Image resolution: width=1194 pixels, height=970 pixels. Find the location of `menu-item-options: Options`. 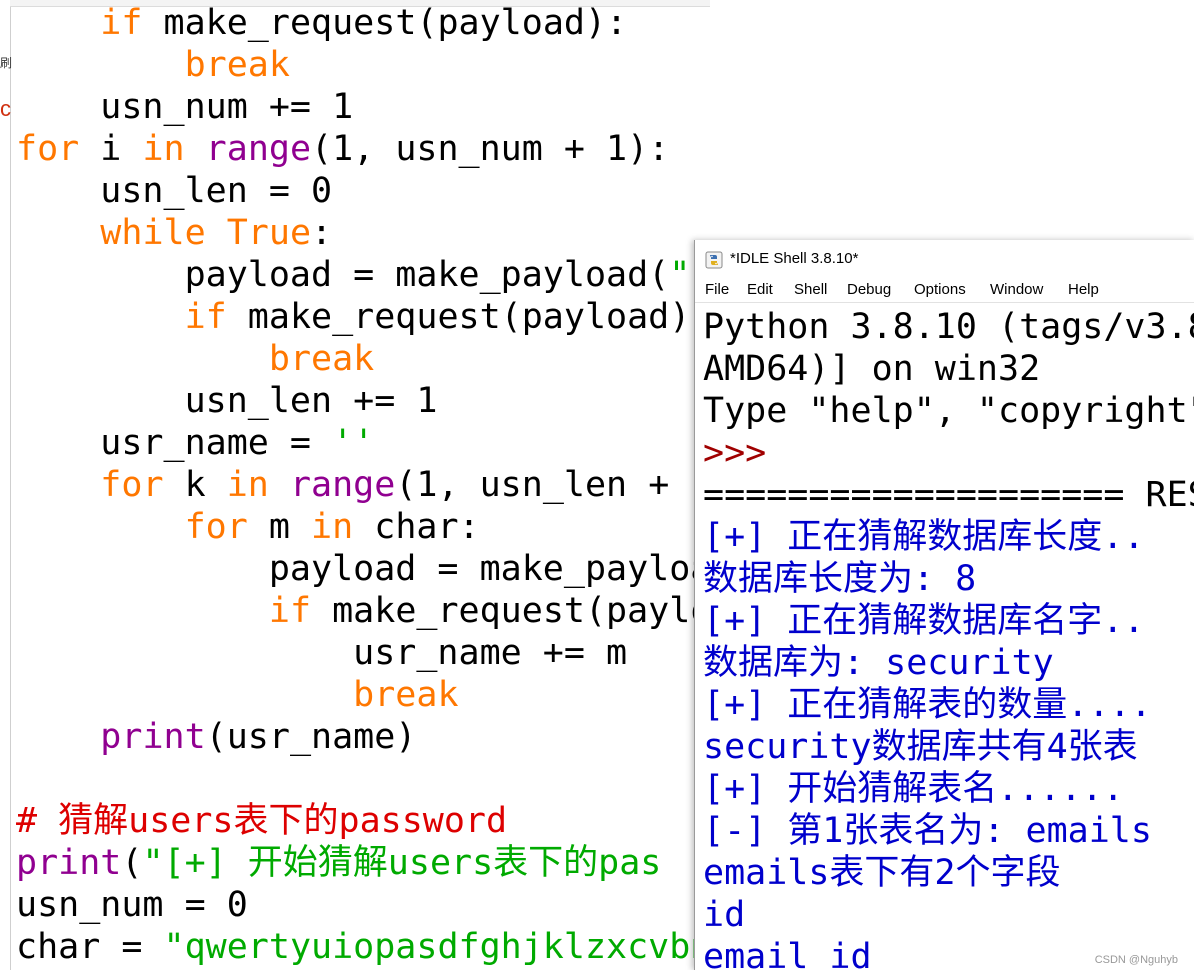

menu-item-options: Options is located at coordinates (940, 290).